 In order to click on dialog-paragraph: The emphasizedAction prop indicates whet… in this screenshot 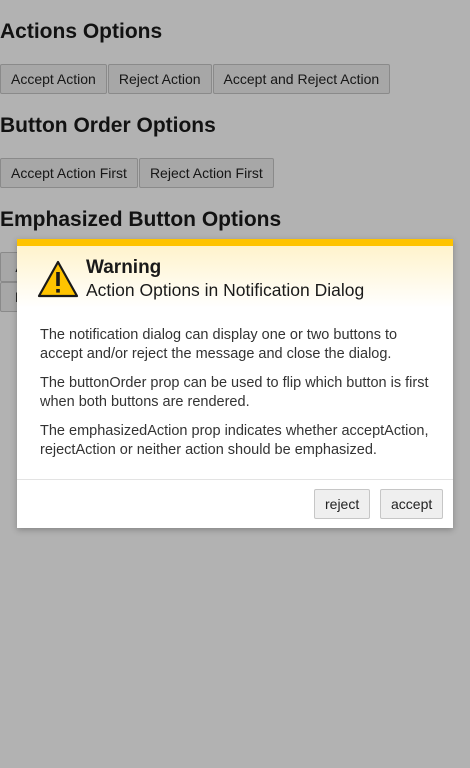, I will do `click(234, 440)`.